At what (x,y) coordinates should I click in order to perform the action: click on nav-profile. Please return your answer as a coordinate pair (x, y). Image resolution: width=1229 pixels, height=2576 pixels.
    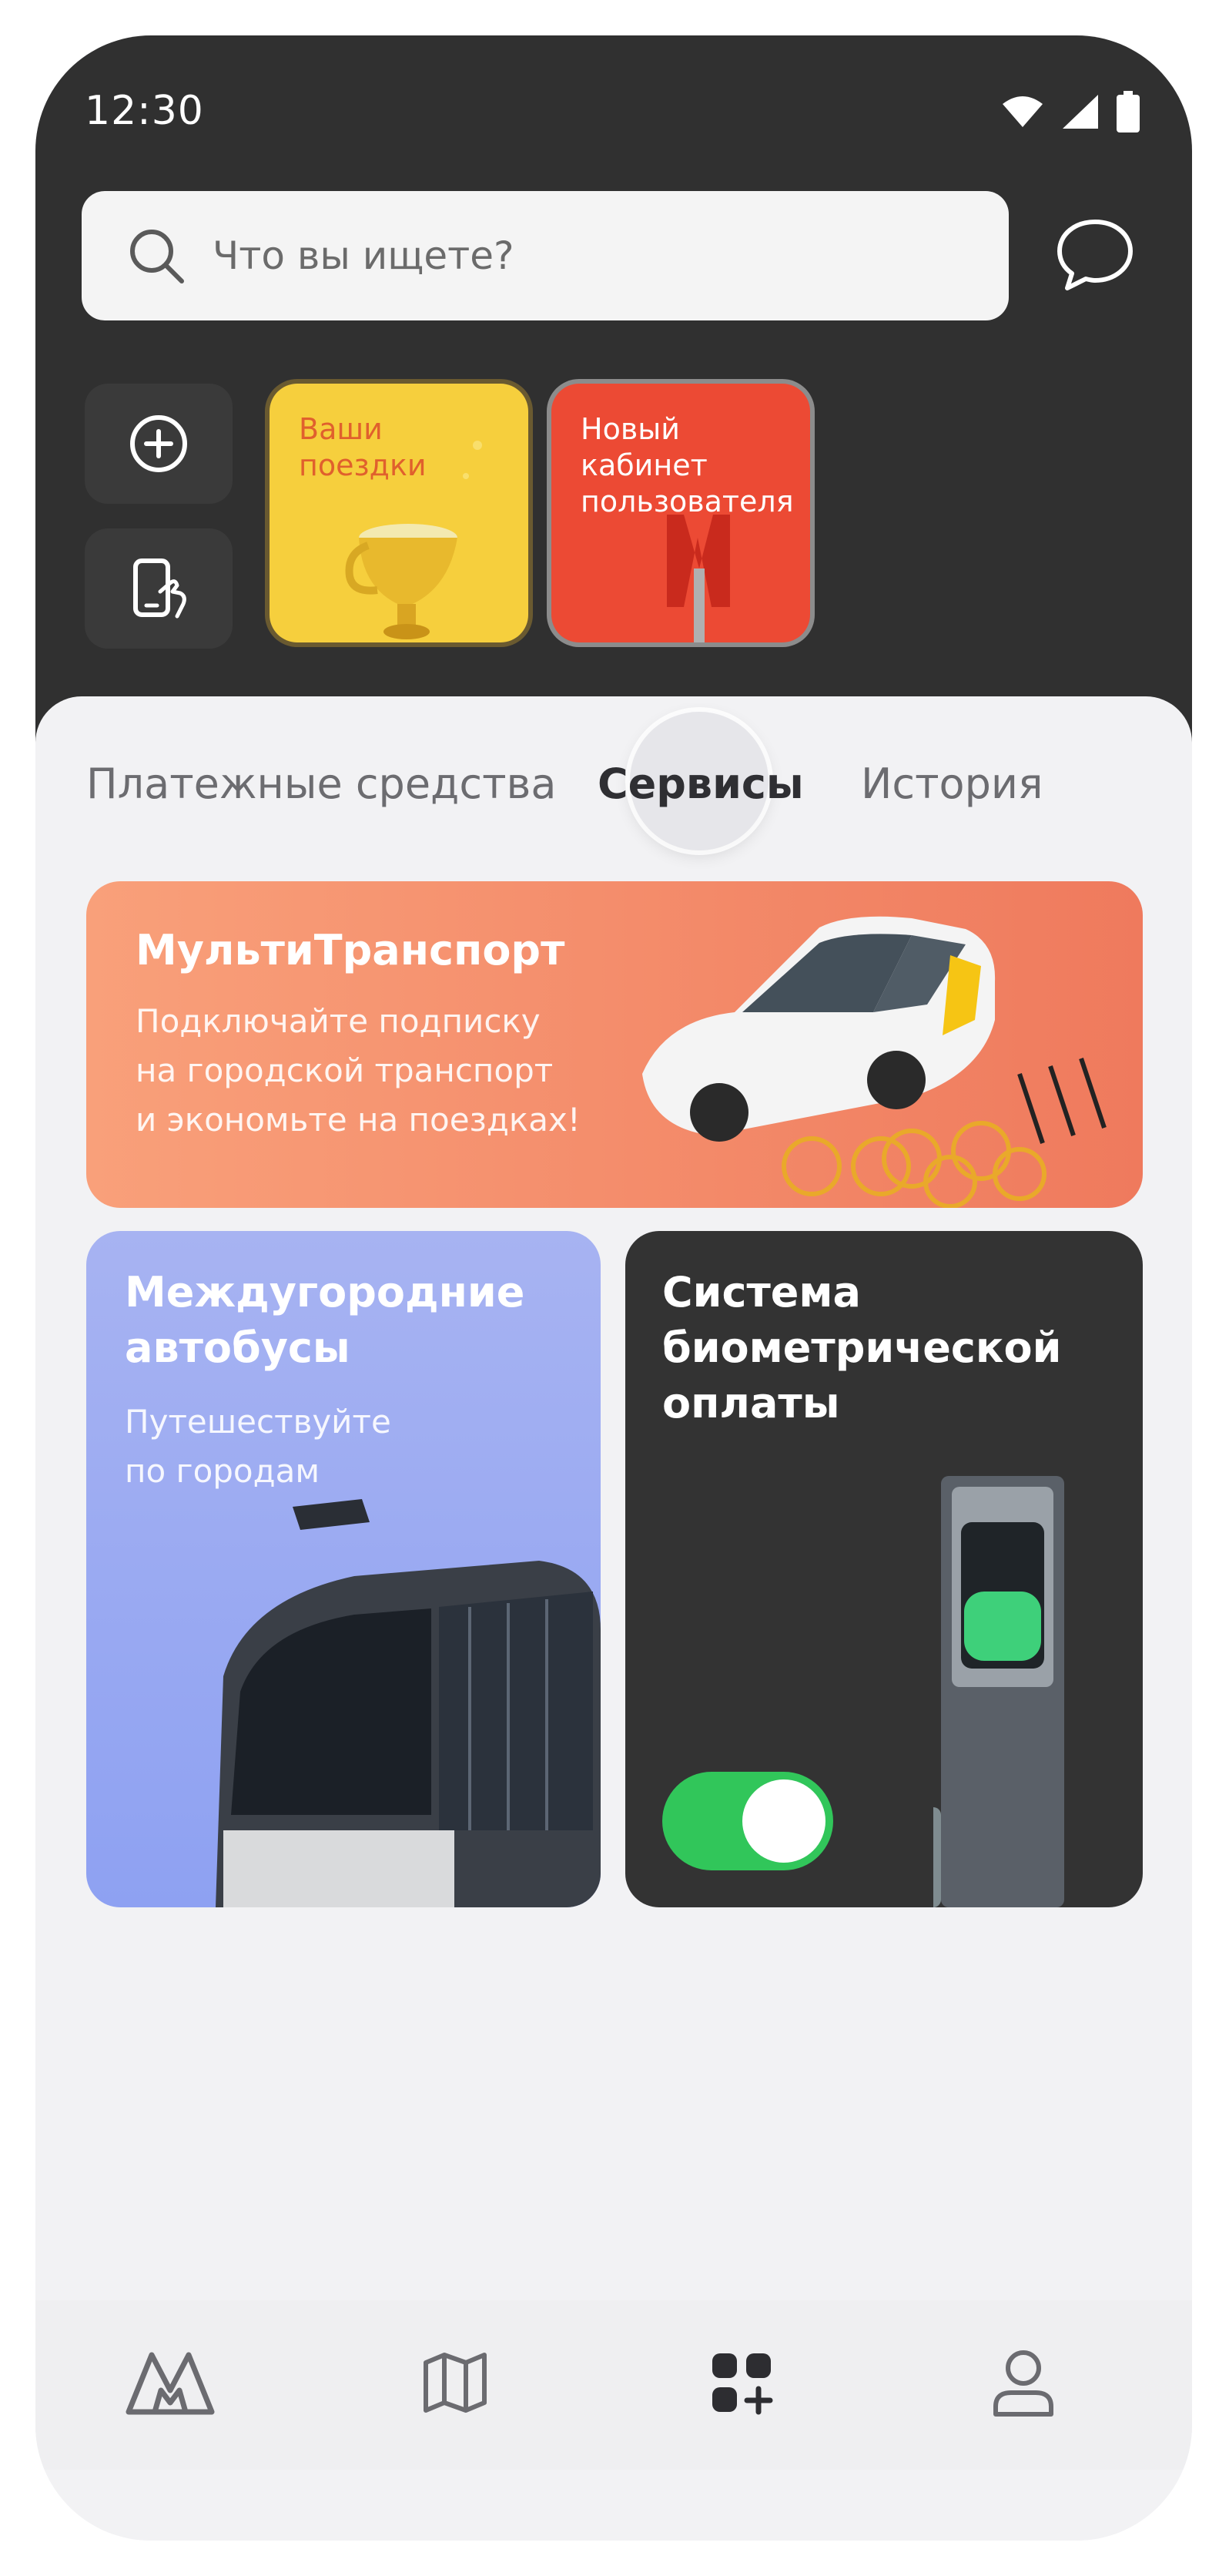
    Looking at the image, I should click on (1023, 2383).